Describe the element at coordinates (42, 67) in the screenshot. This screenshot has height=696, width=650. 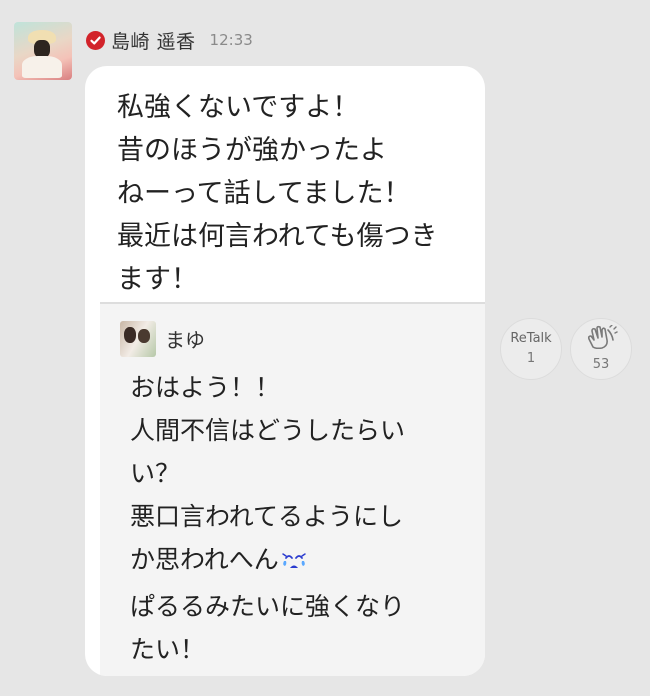
I see `avatar-dress` at that location.